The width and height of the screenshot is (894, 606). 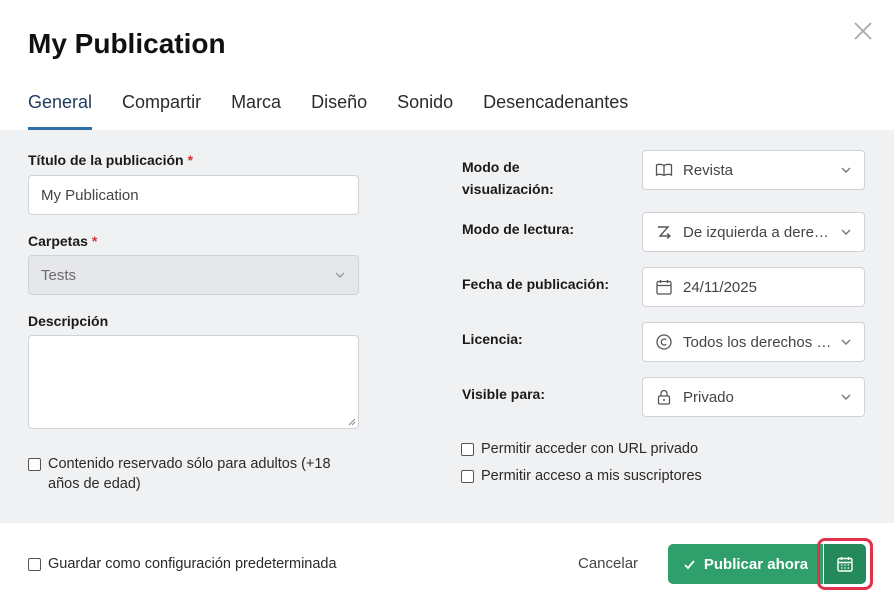 What do you see at coordinates (68, 321) in the screenshot?
I see `description-label: Descripción` at bounding box center [68, 321].